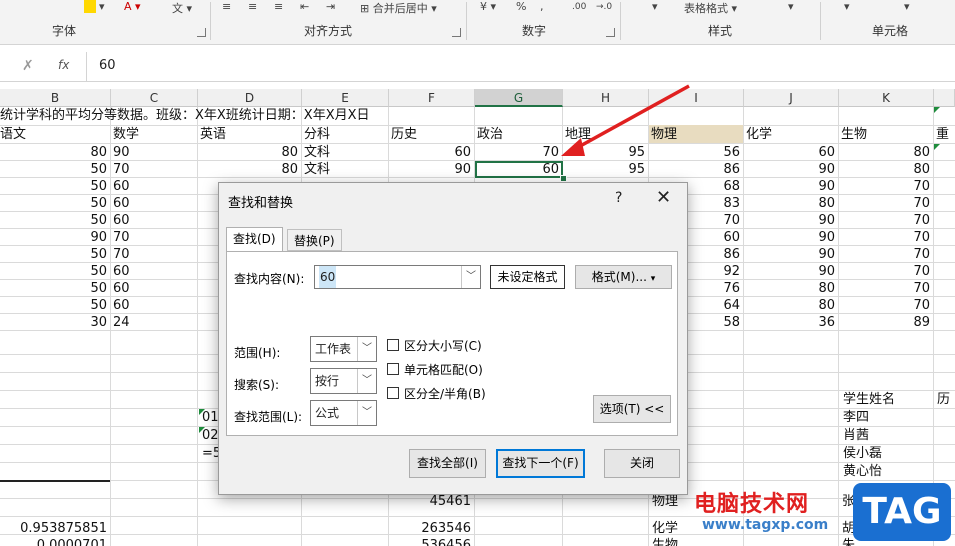 Image resolution: width=955 pixels, height=546 pixels. I want to click on value-cell: 0.953875851, so click(53, 528).